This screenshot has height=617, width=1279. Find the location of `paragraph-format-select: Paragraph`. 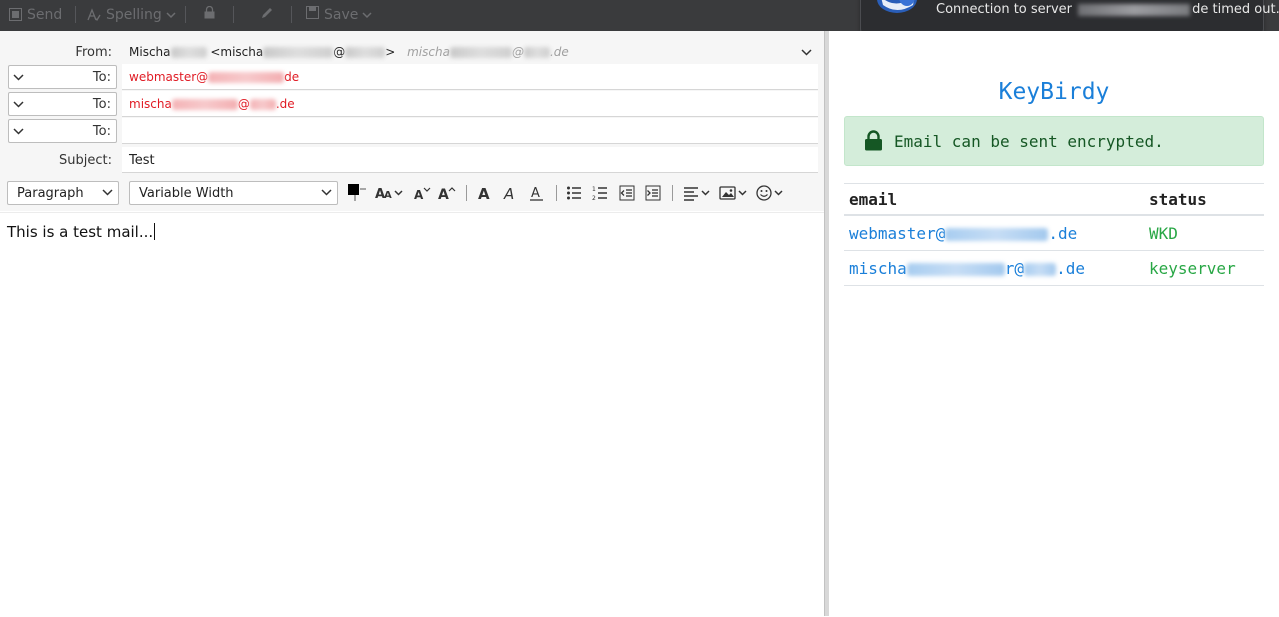

paragraph-format-select: Paragraph is located at coordinates (63, 193).